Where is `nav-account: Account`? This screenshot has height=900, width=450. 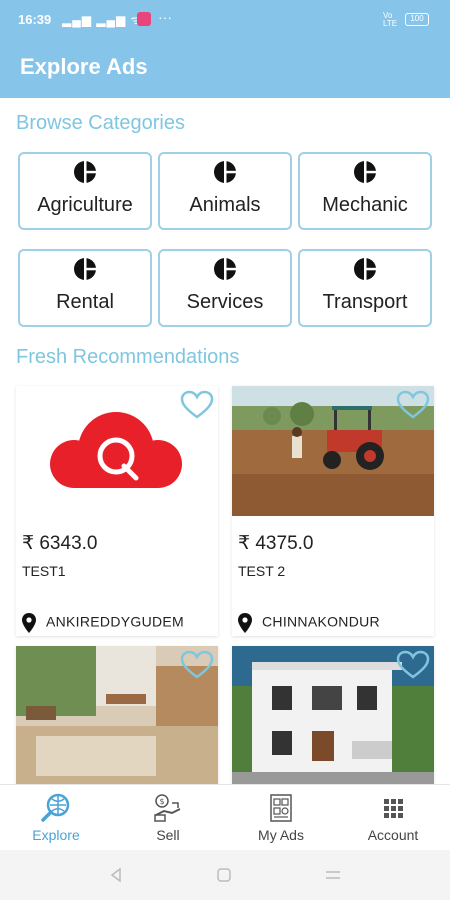 nav-account: Account is located at coordinates (393, 818).